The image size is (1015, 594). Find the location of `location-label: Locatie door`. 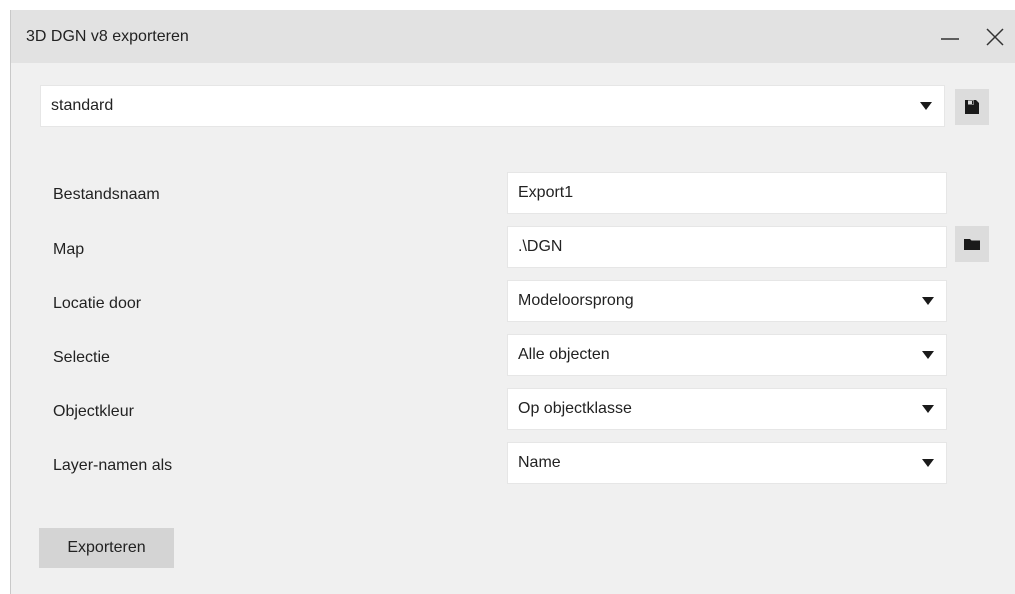

location-label: Locatie door is located at coordinates (97, 303).